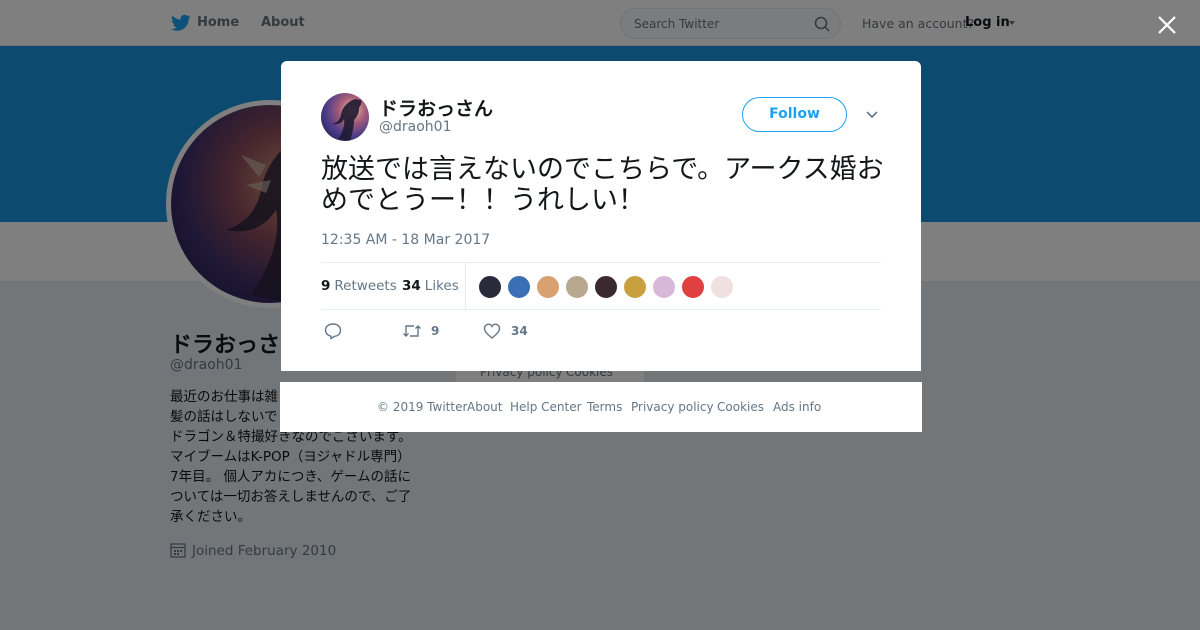 Image resolution: width=1200 pixels, height=630 pixels. What do you see at coordinates (505, 332) in the screenshot?
I see `like-button: 34` at bounding box center [505, 332].